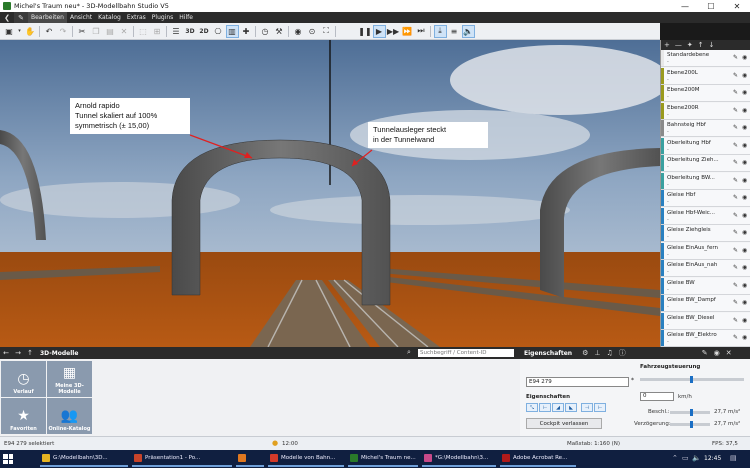 Image resolution: width=750 pixels, height=468 pixels. I want to click on sound-icon: 🔈, so click(468, 31).